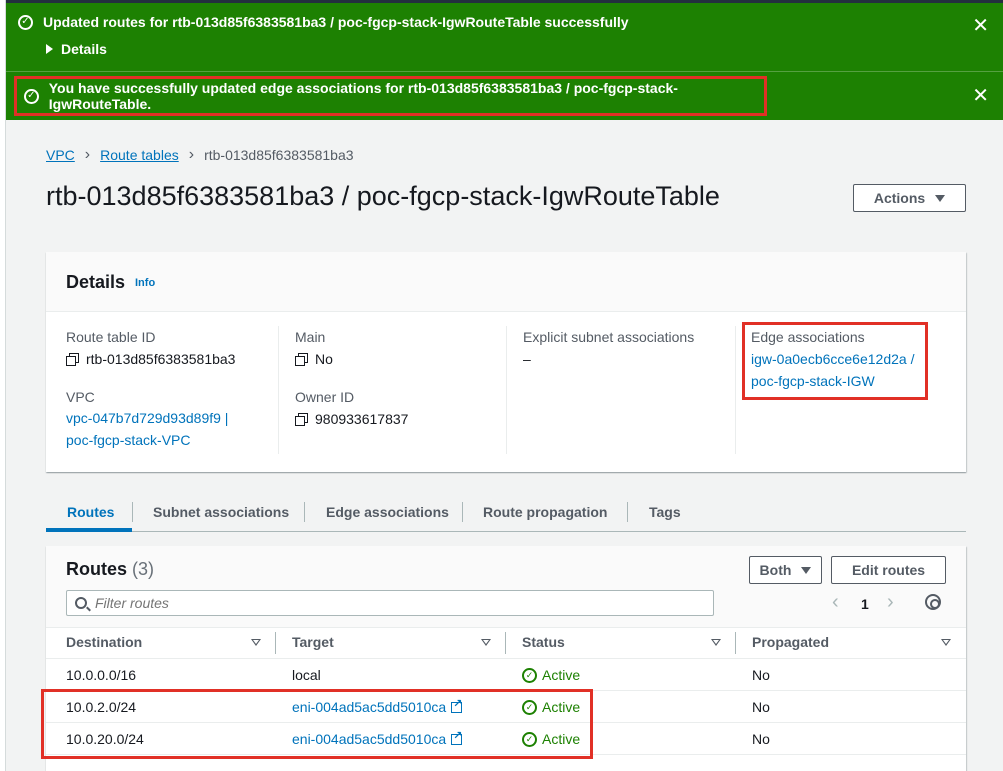 Image resolution: width=1003 pixels, height=771 pixels. Describe the element at coordinates (890, 602) in the screenshot. I see `next-page-icon: ›` at that location.